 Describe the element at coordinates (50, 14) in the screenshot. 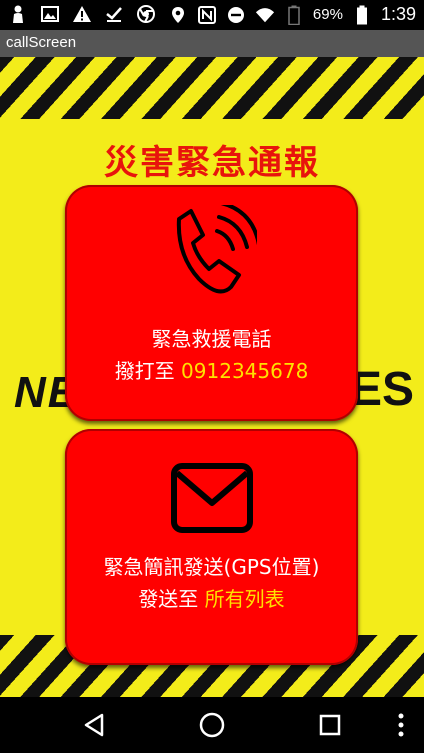

I see `image-icon` at that location.